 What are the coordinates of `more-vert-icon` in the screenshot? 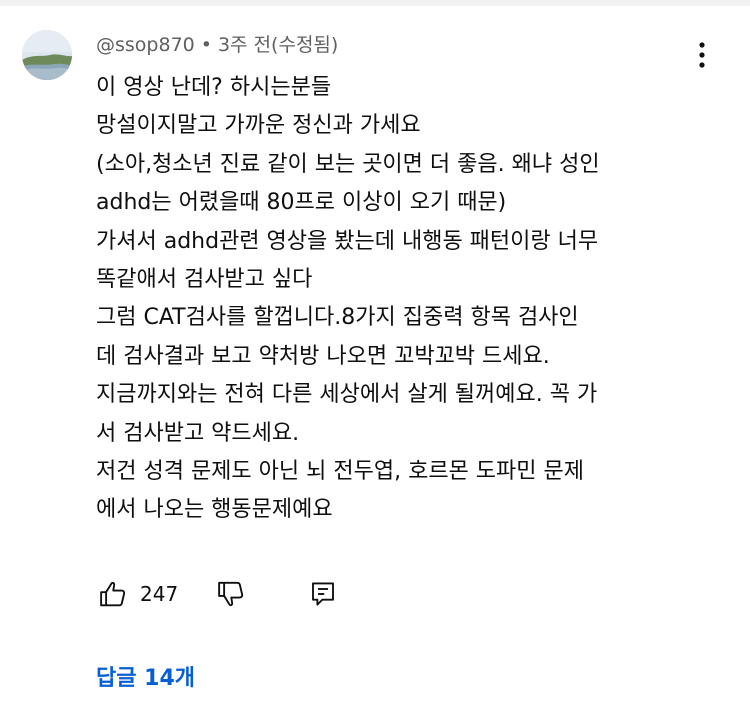 It's located at (702, 55).